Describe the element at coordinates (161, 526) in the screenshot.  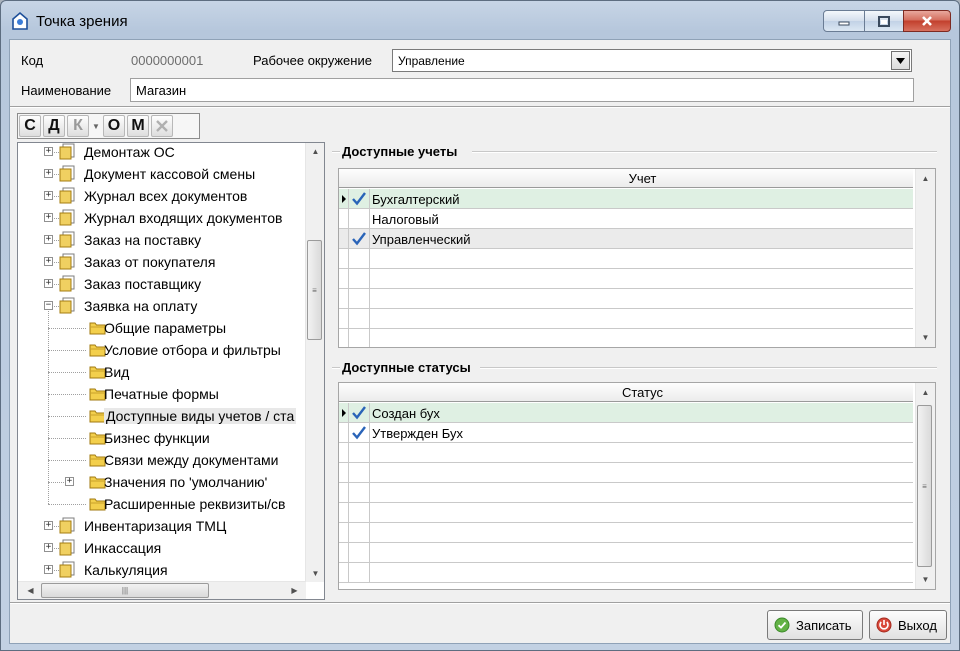
I see `tree-item: + Инвентаризация ТМЦ` at that location.